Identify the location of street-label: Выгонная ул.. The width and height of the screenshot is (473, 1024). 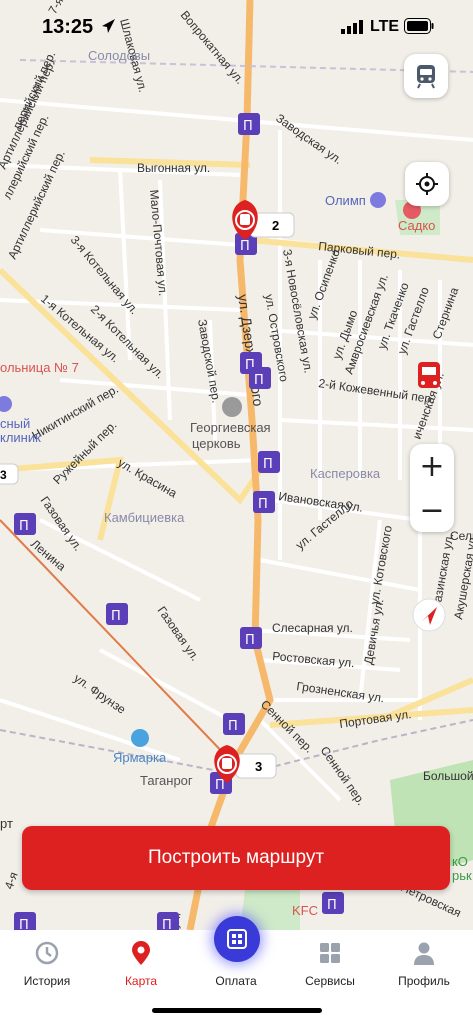
(173, 168).